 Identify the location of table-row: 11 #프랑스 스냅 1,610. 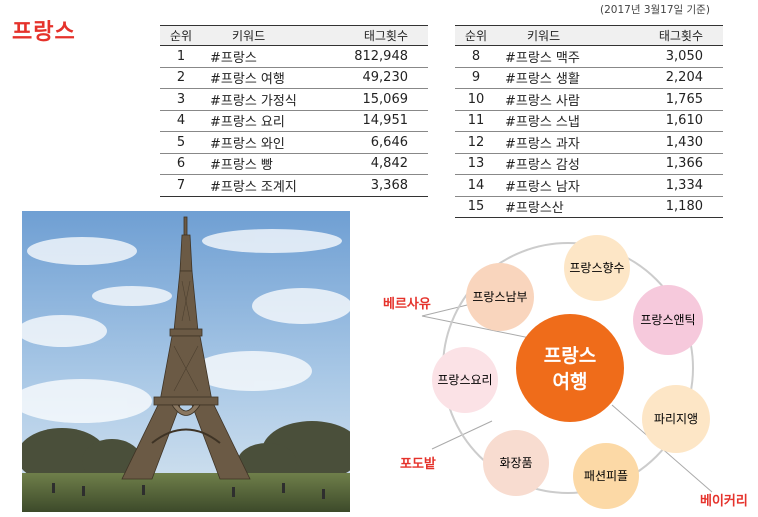
(589, 121).